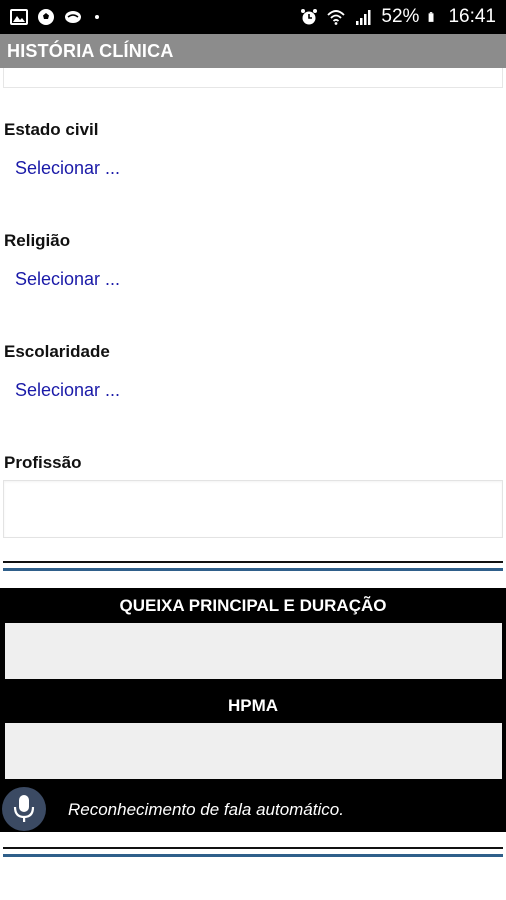 The image size is (506, 900). I want to click on profissao-label: Profissão, so click(43, 462).